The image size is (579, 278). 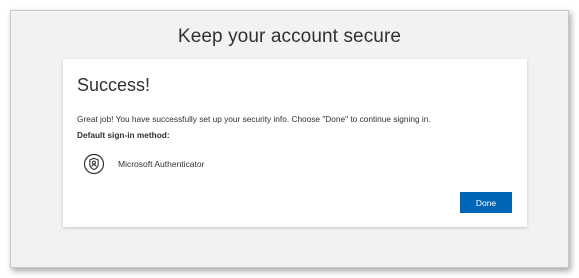 What do you see at coordinates (94, 164) in the screenshot?
I see `authenticator-icon` at bounding box center [94, 164].